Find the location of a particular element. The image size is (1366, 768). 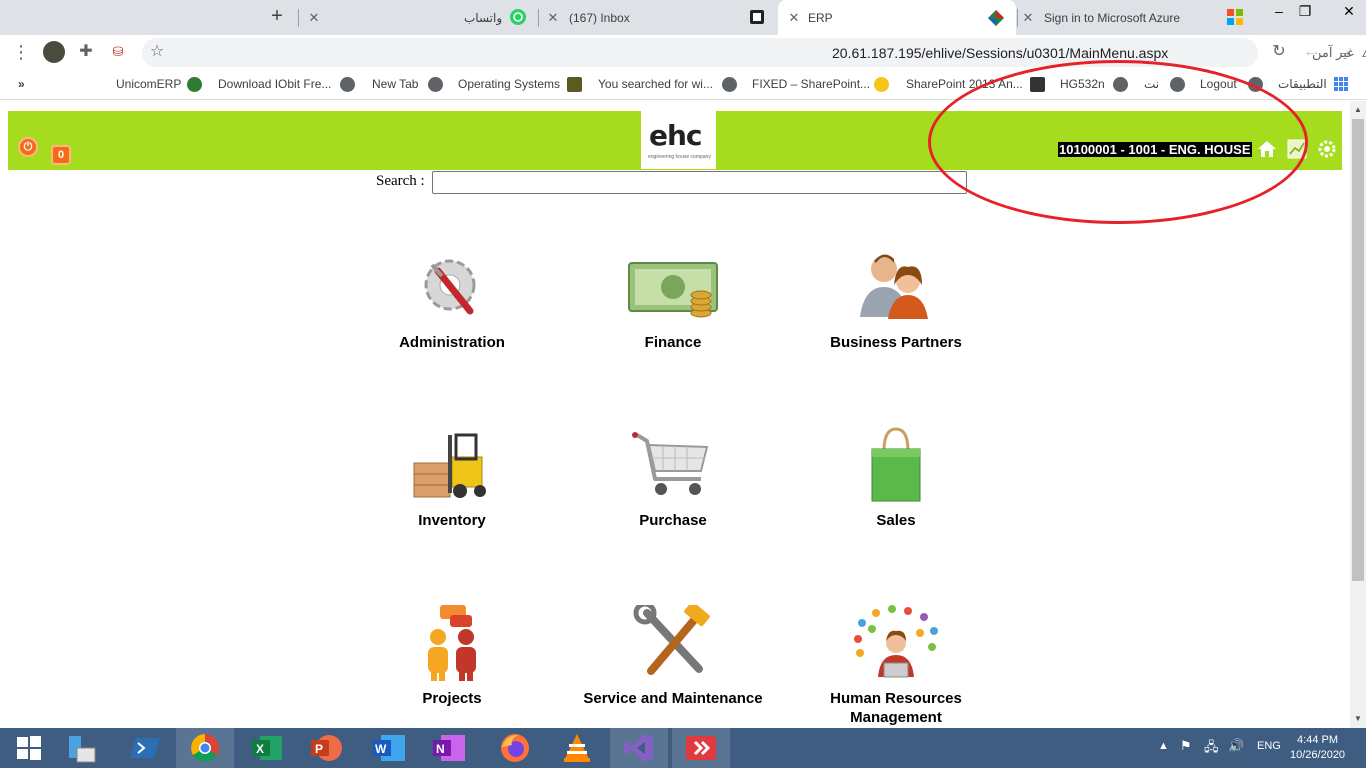

module-label: Projects is located at coordinates (452, 698).